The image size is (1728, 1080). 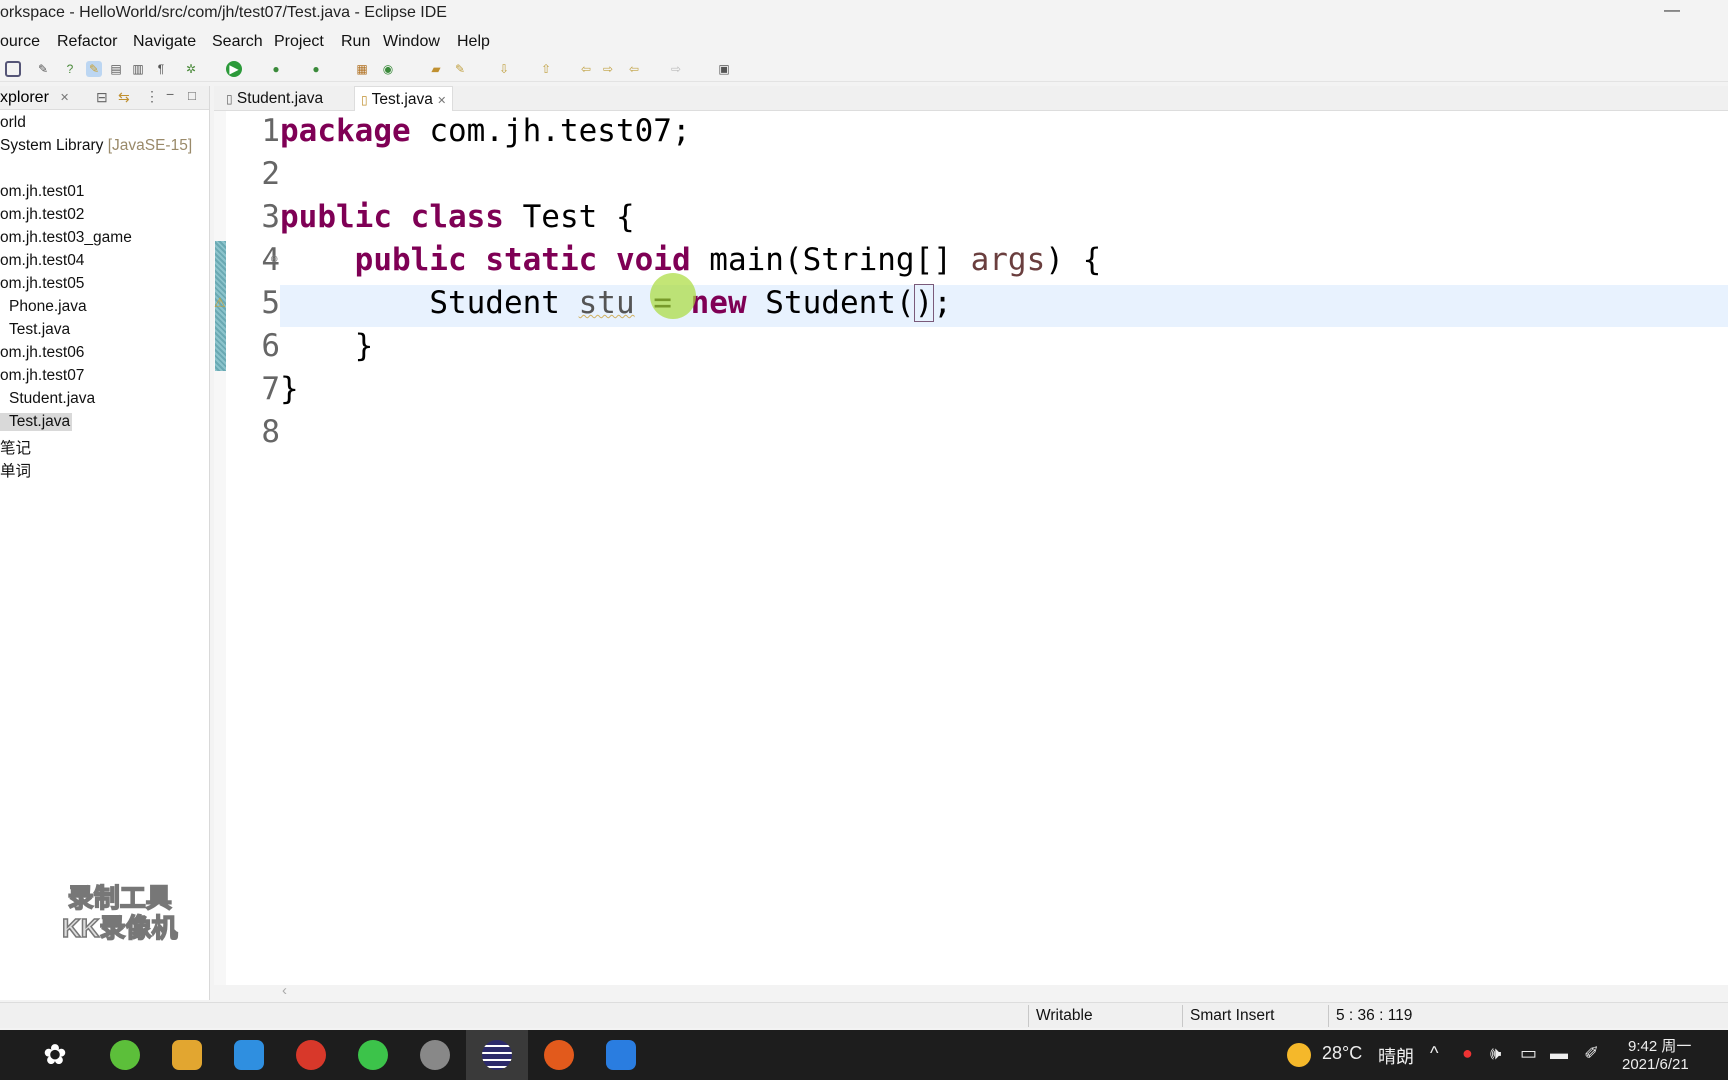 I want to click on snail-icon, so click(x=311, y=1055).